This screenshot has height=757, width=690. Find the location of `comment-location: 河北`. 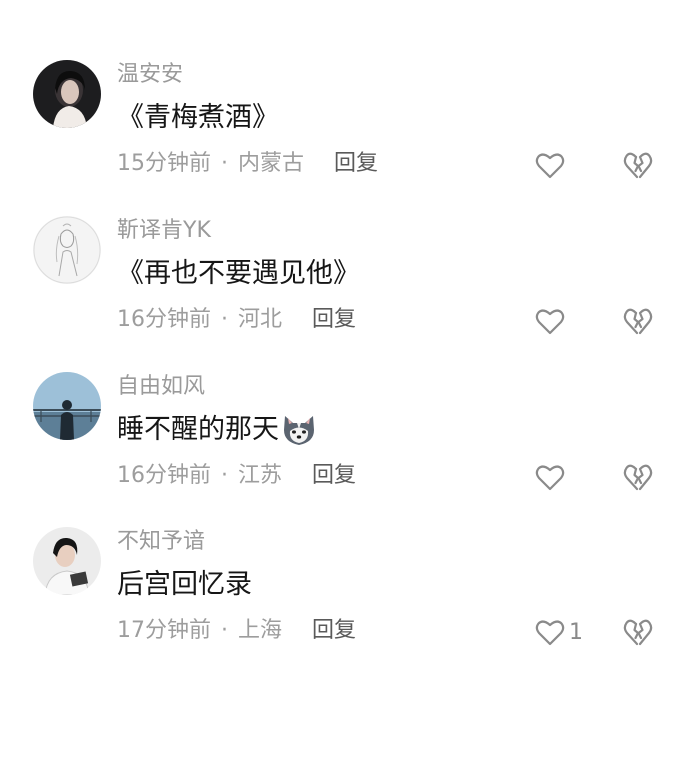

comment-location: 河北 is located at coordinates (260, 319).